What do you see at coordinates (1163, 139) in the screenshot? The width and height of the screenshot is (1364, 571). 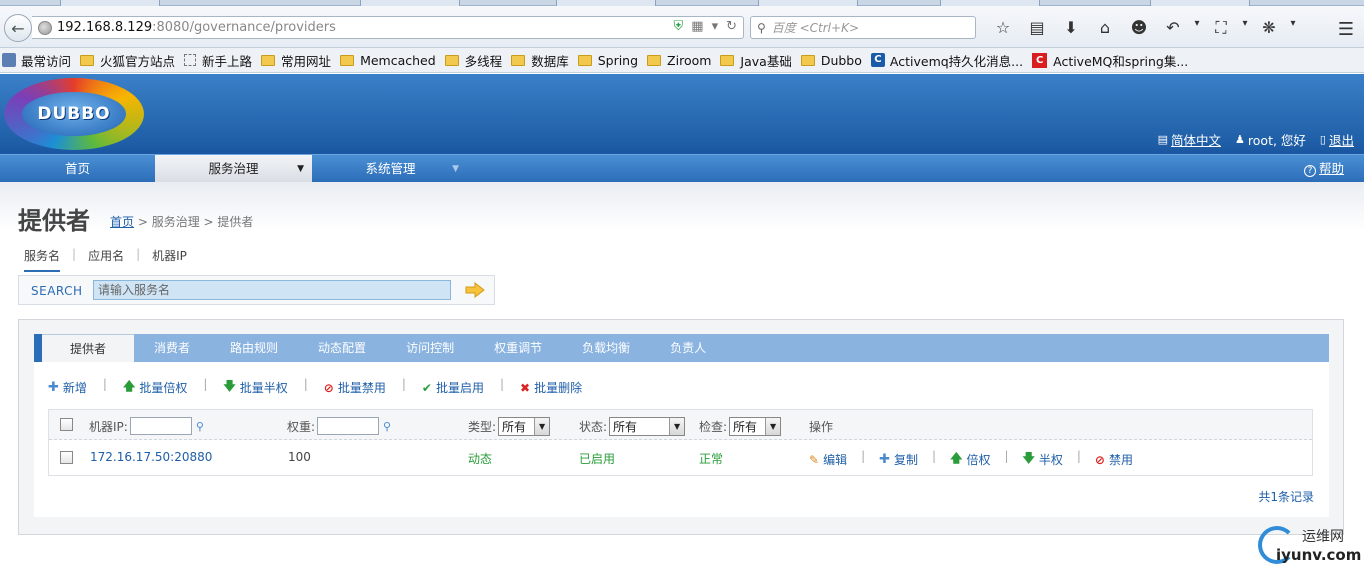 I see `document-icon: ▤` at bounding box center [1163, 139].